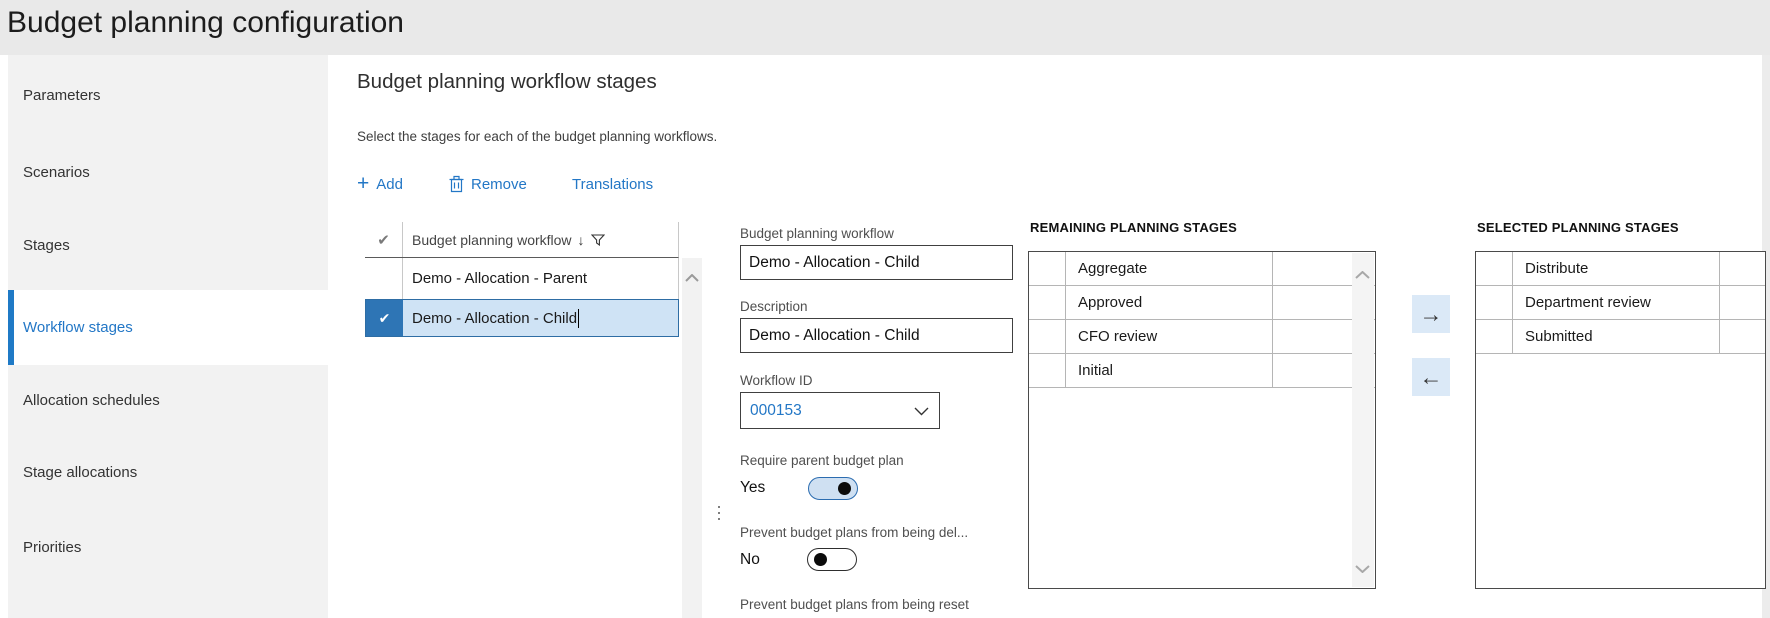 Image resolution: width=1770 pixels, height=618 pixels. Describe the element at coordinates (456, 184) in the screenshot. I see `trash-icon` at that location.